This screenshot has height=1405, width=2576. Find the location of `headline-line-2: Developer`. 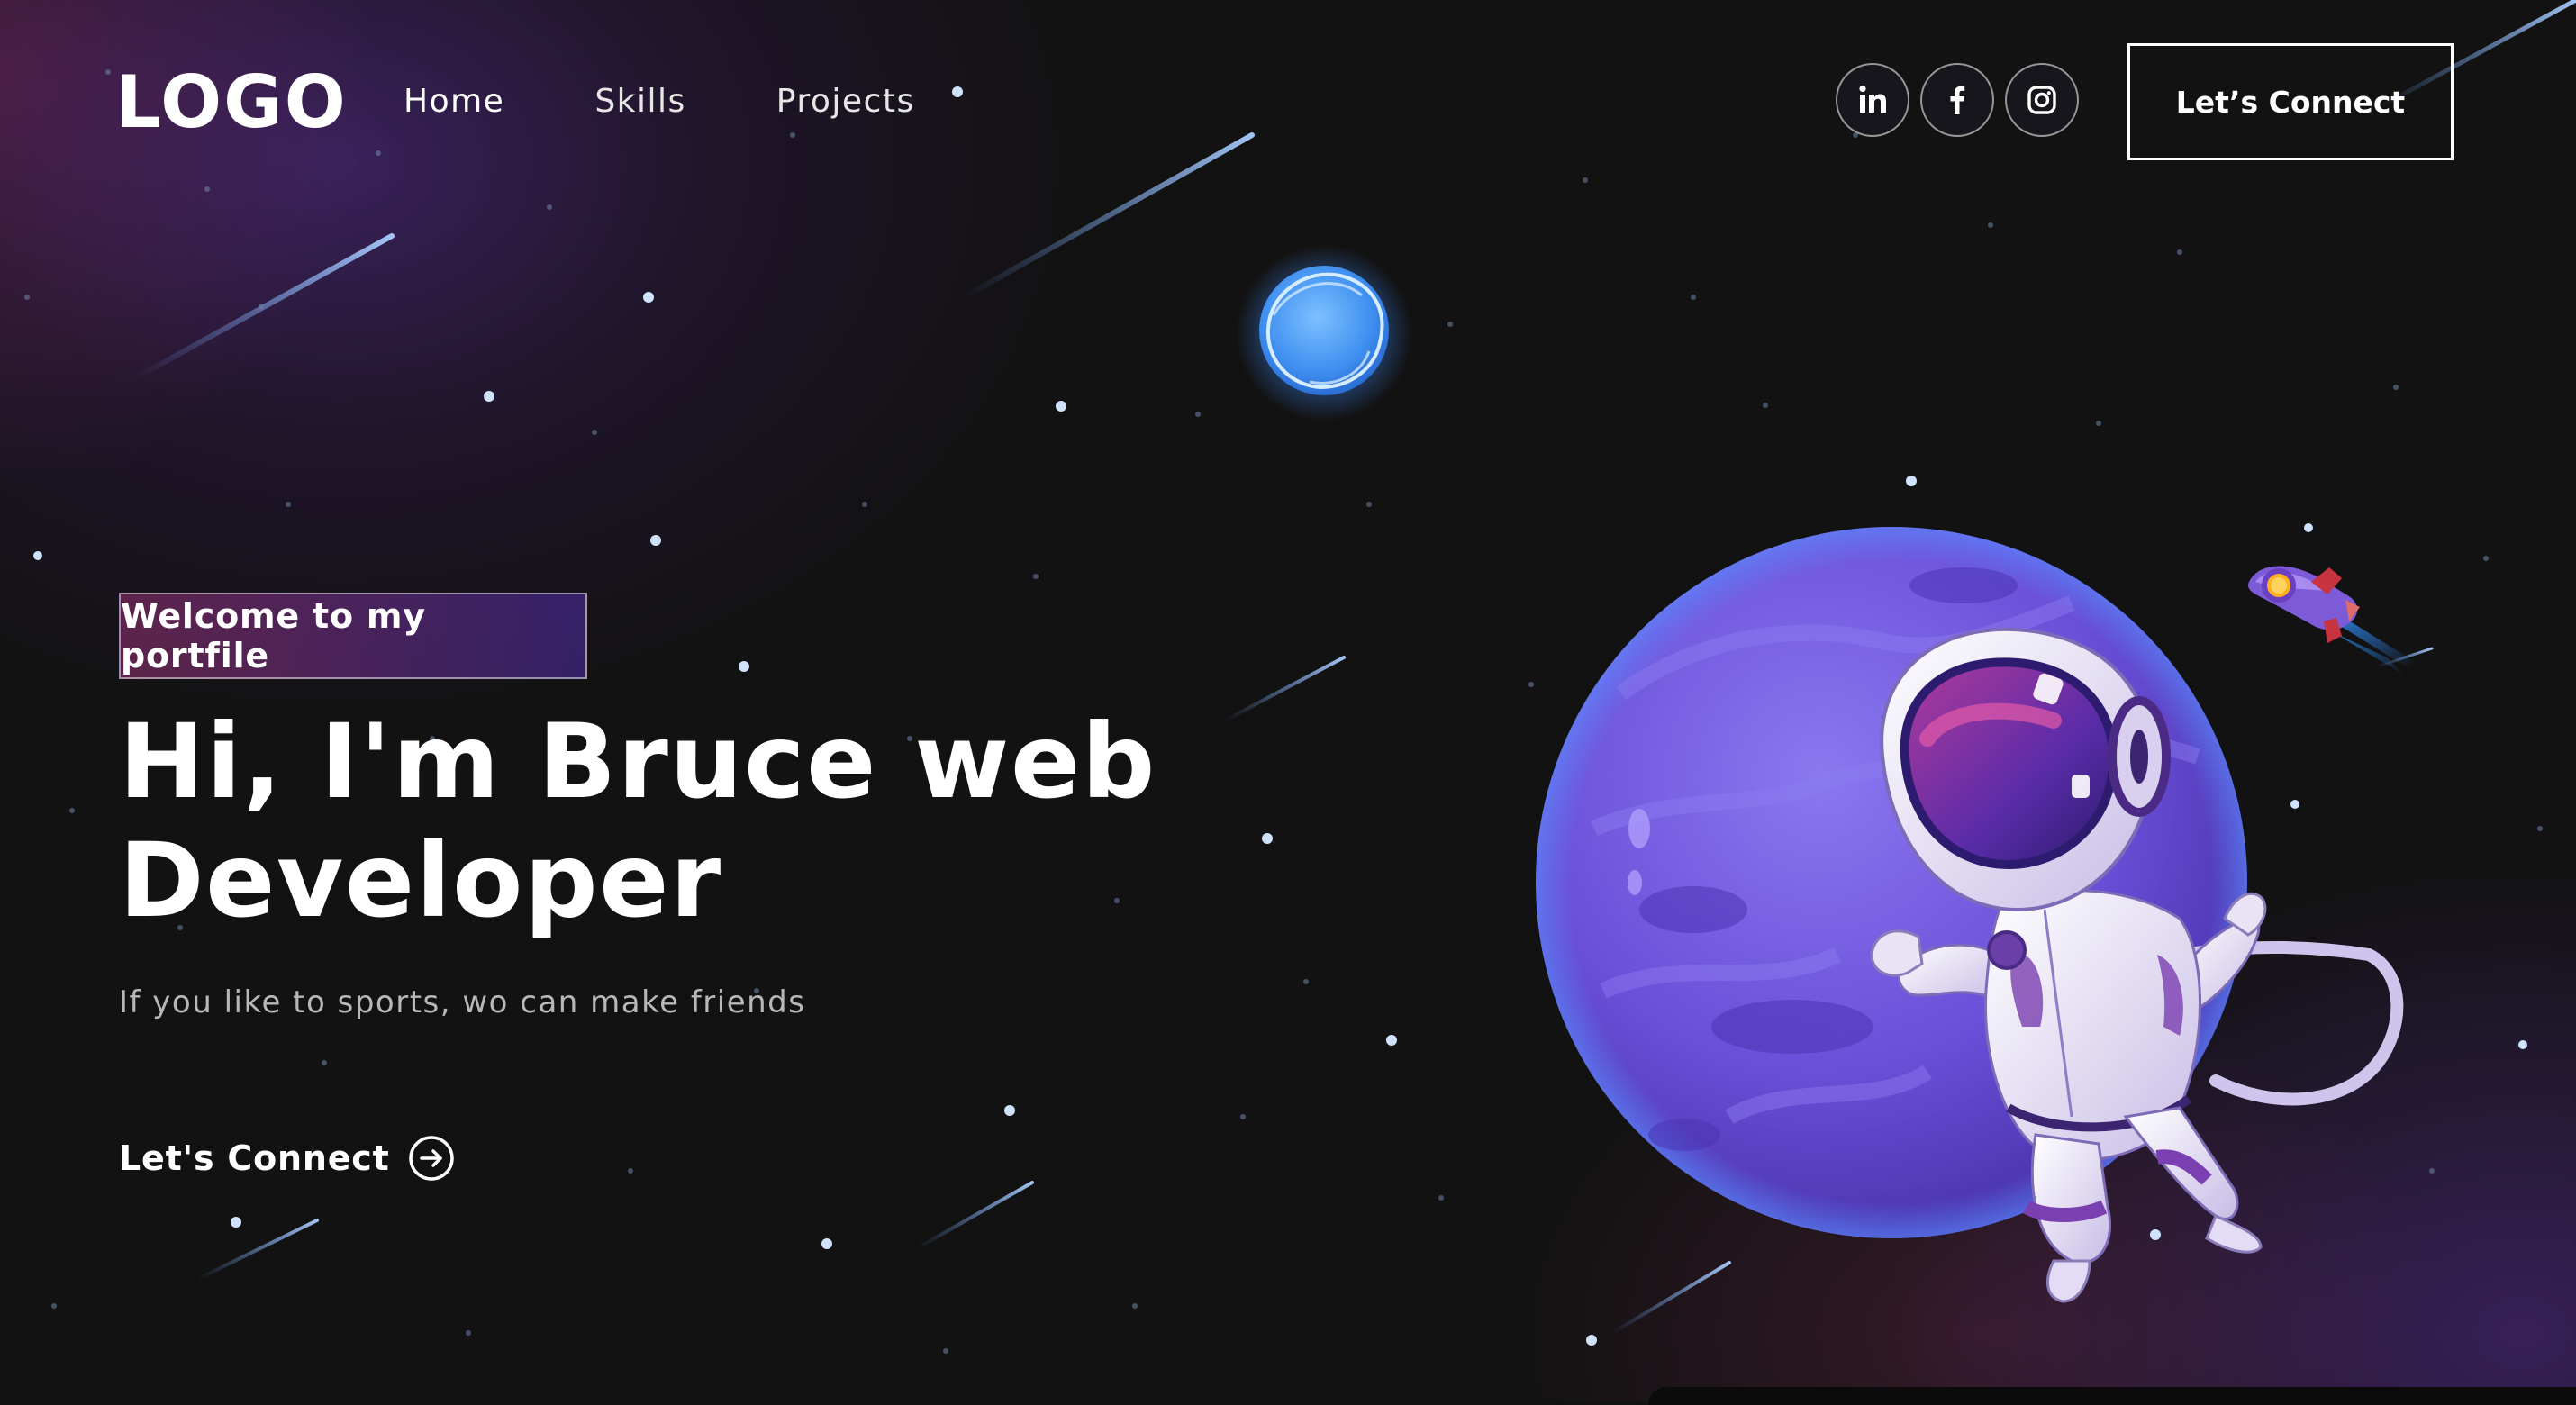

headline-line-2: Developer is located at coordinates (420, 880).